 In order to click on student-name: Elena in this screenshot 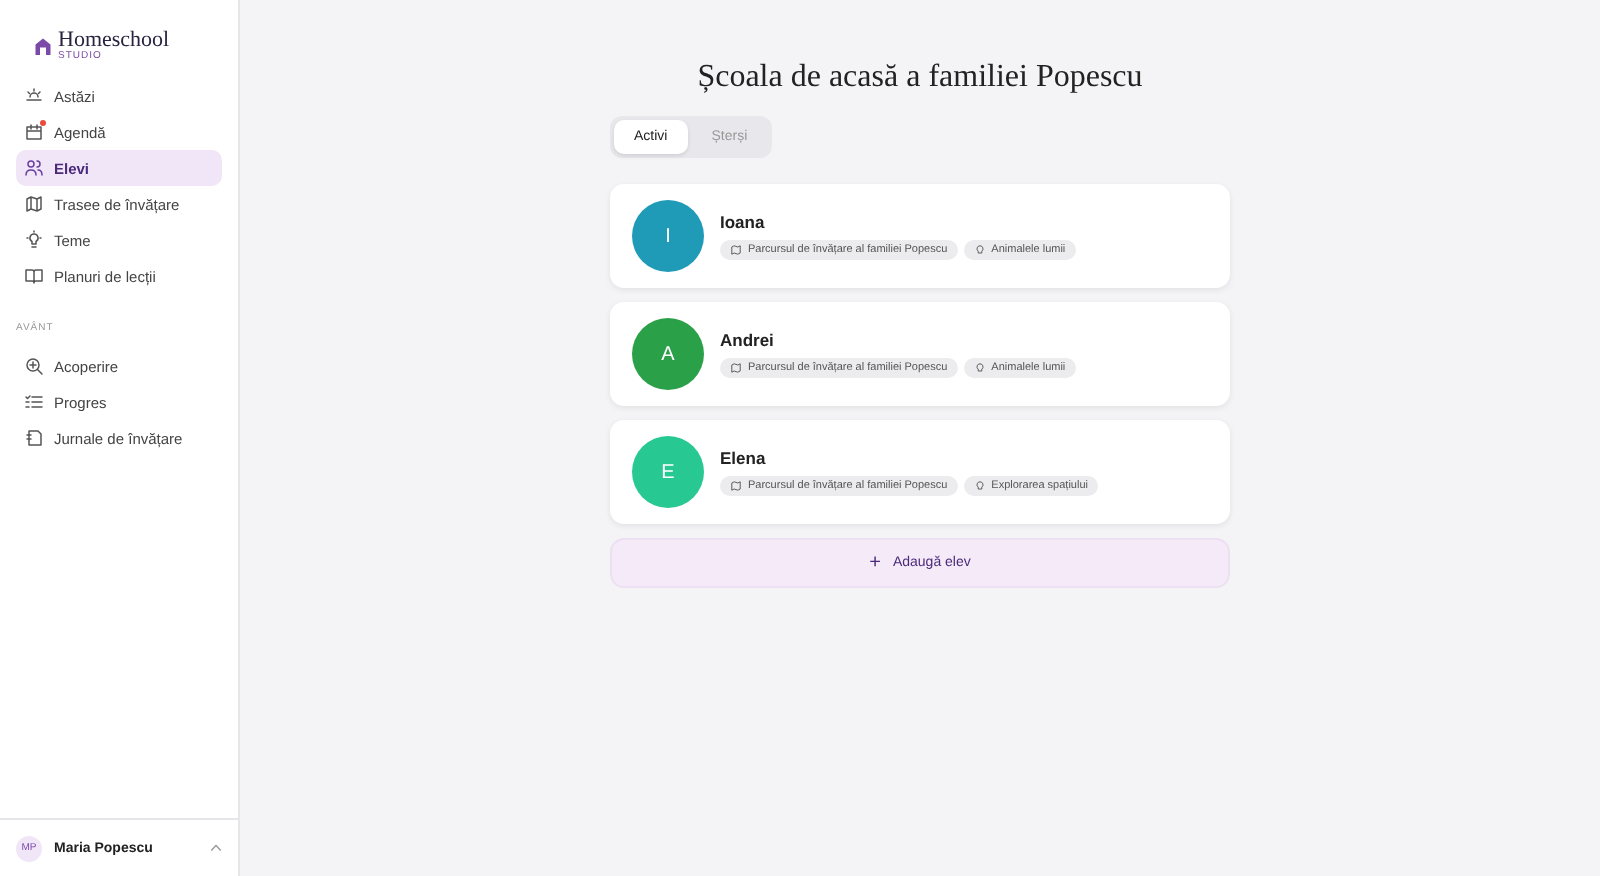, I will do `click(744, 458)`.